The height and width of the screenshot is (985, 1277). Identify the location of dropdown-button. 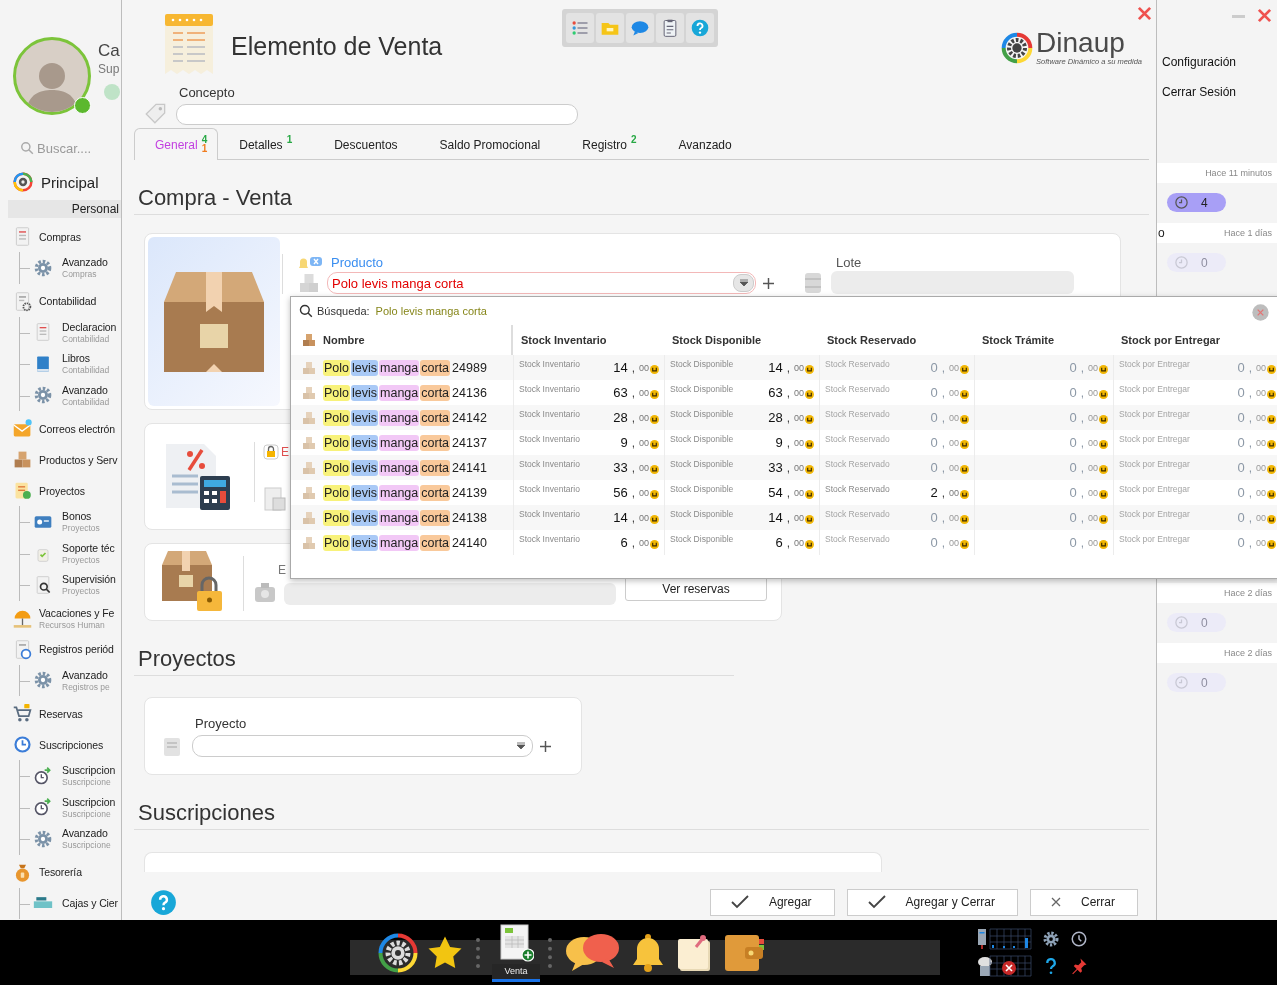
(743, 283).